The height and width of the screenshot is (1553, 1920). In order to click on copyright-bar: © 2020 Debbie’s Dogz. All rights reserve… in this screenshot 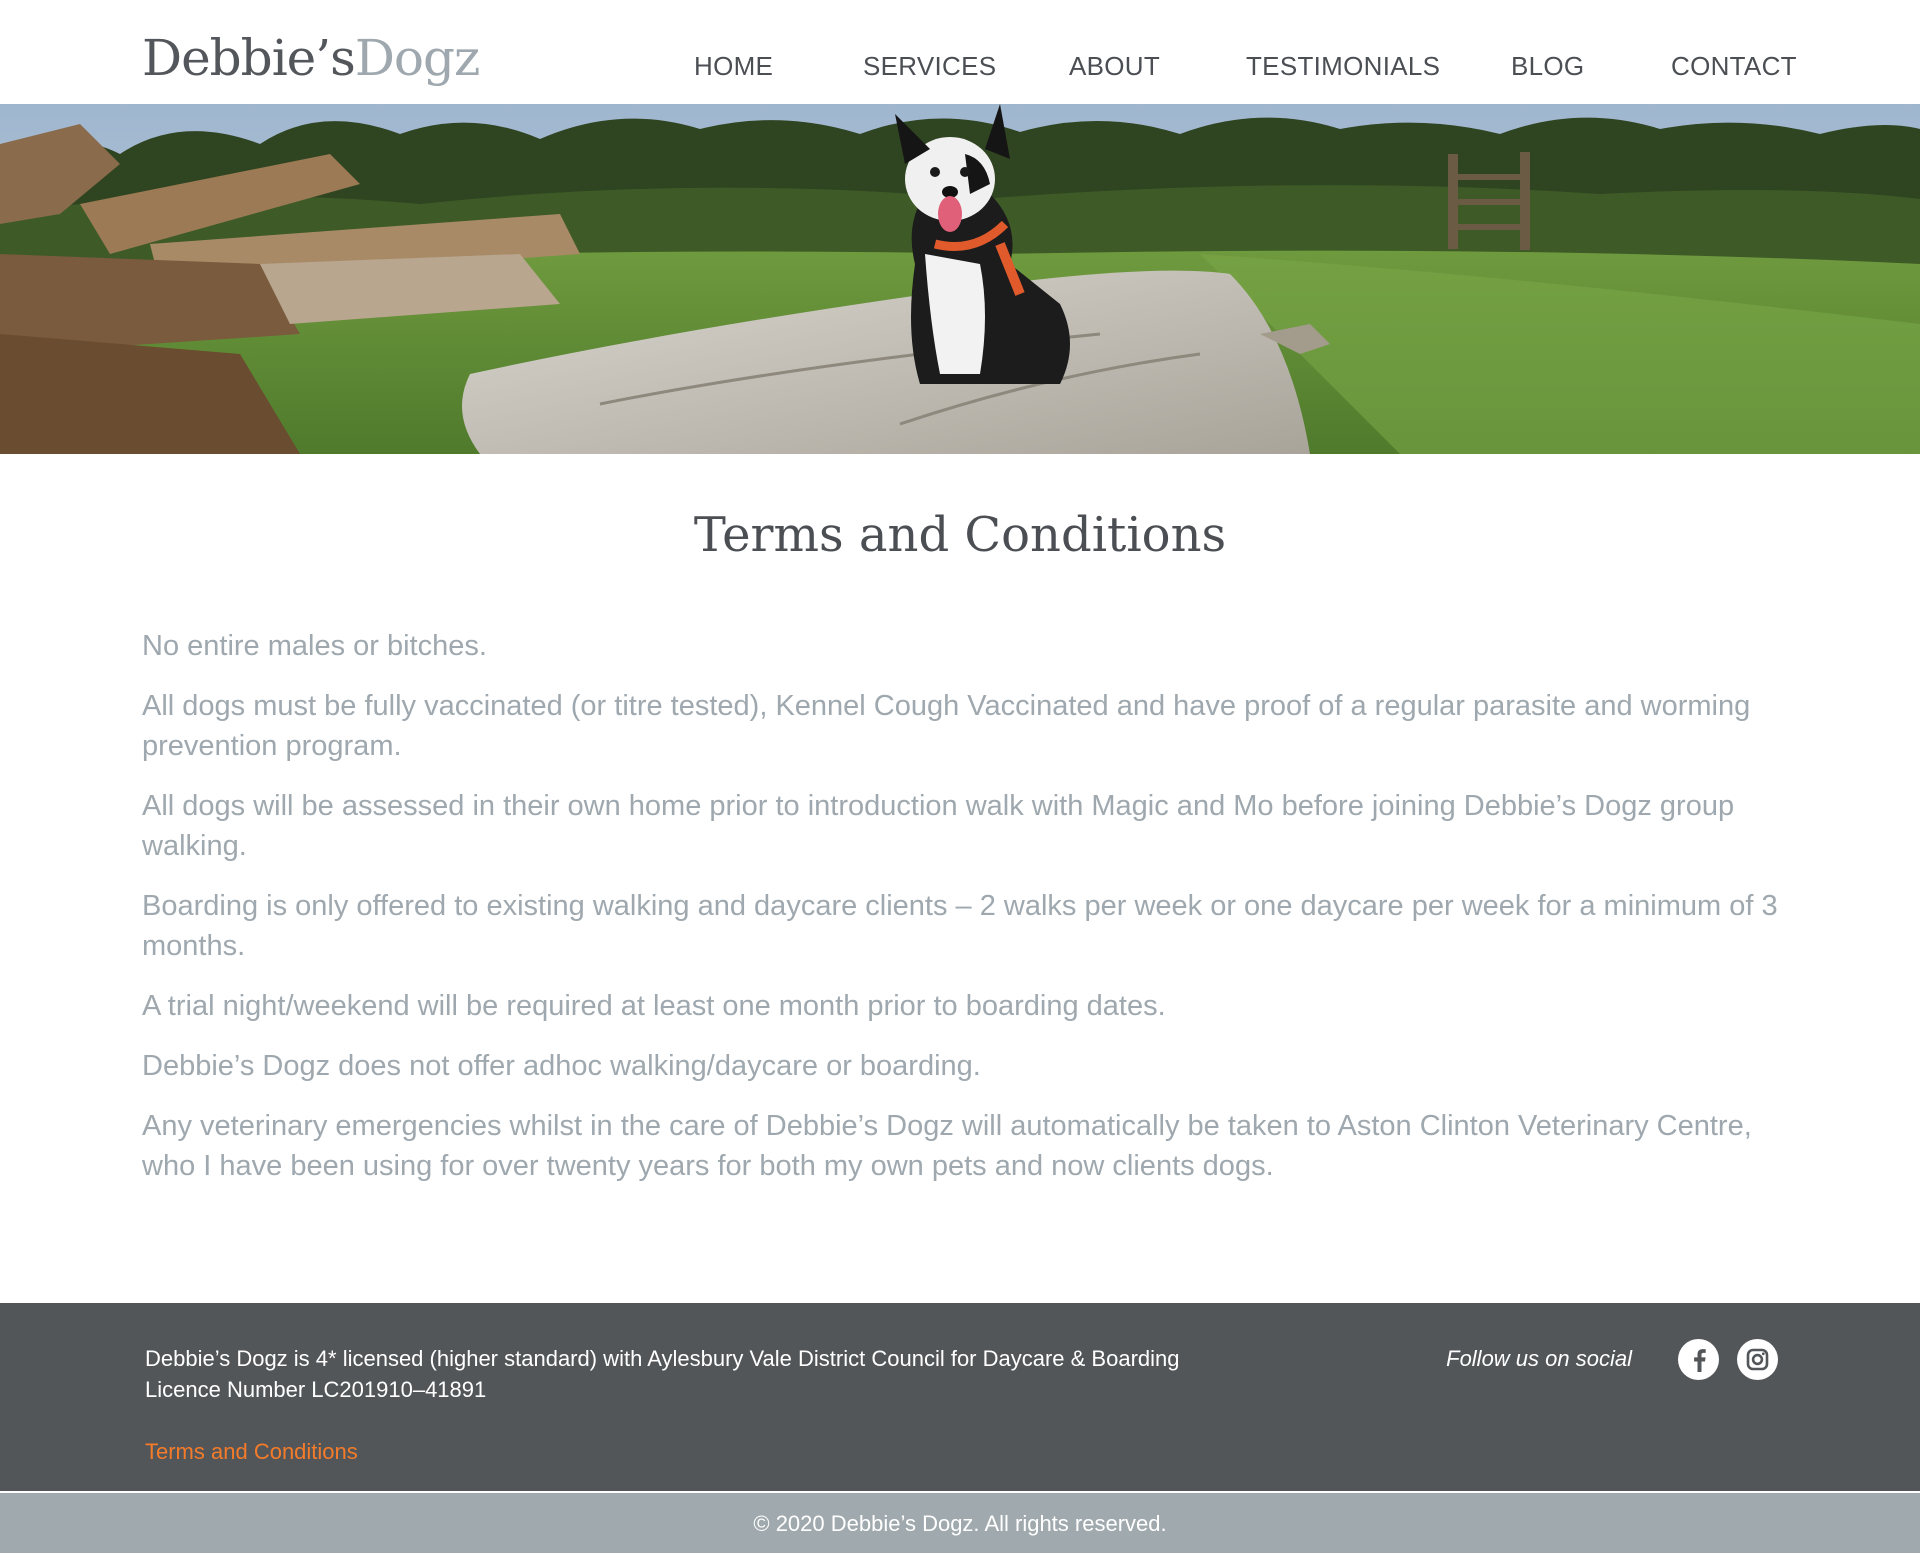, I will do `click(960, 1523)`.